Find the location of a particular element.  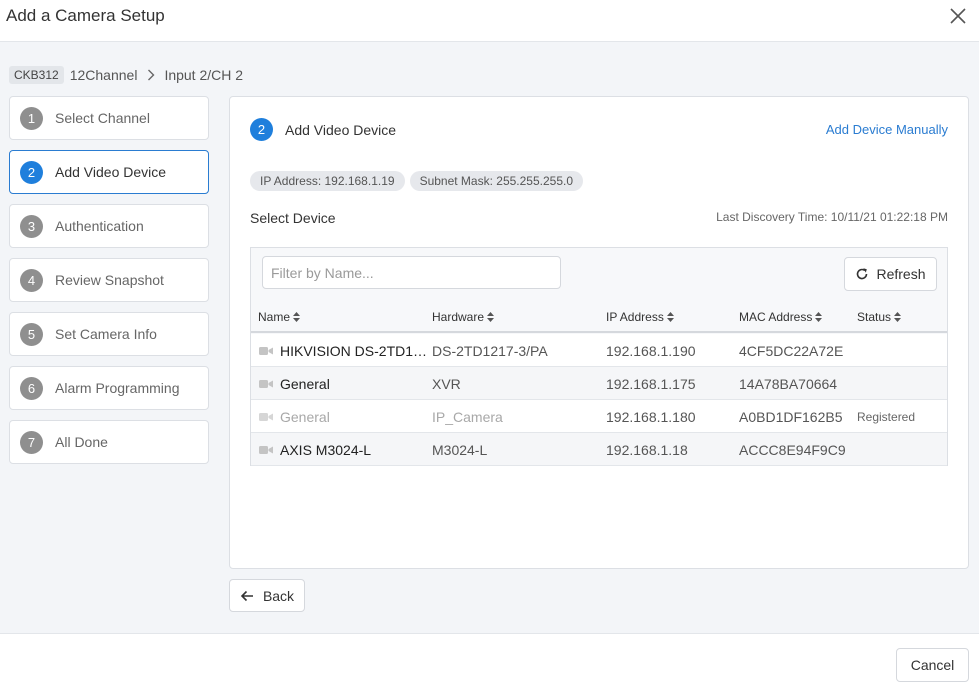

column-header-status: Status is located at coordinates (879, 317).